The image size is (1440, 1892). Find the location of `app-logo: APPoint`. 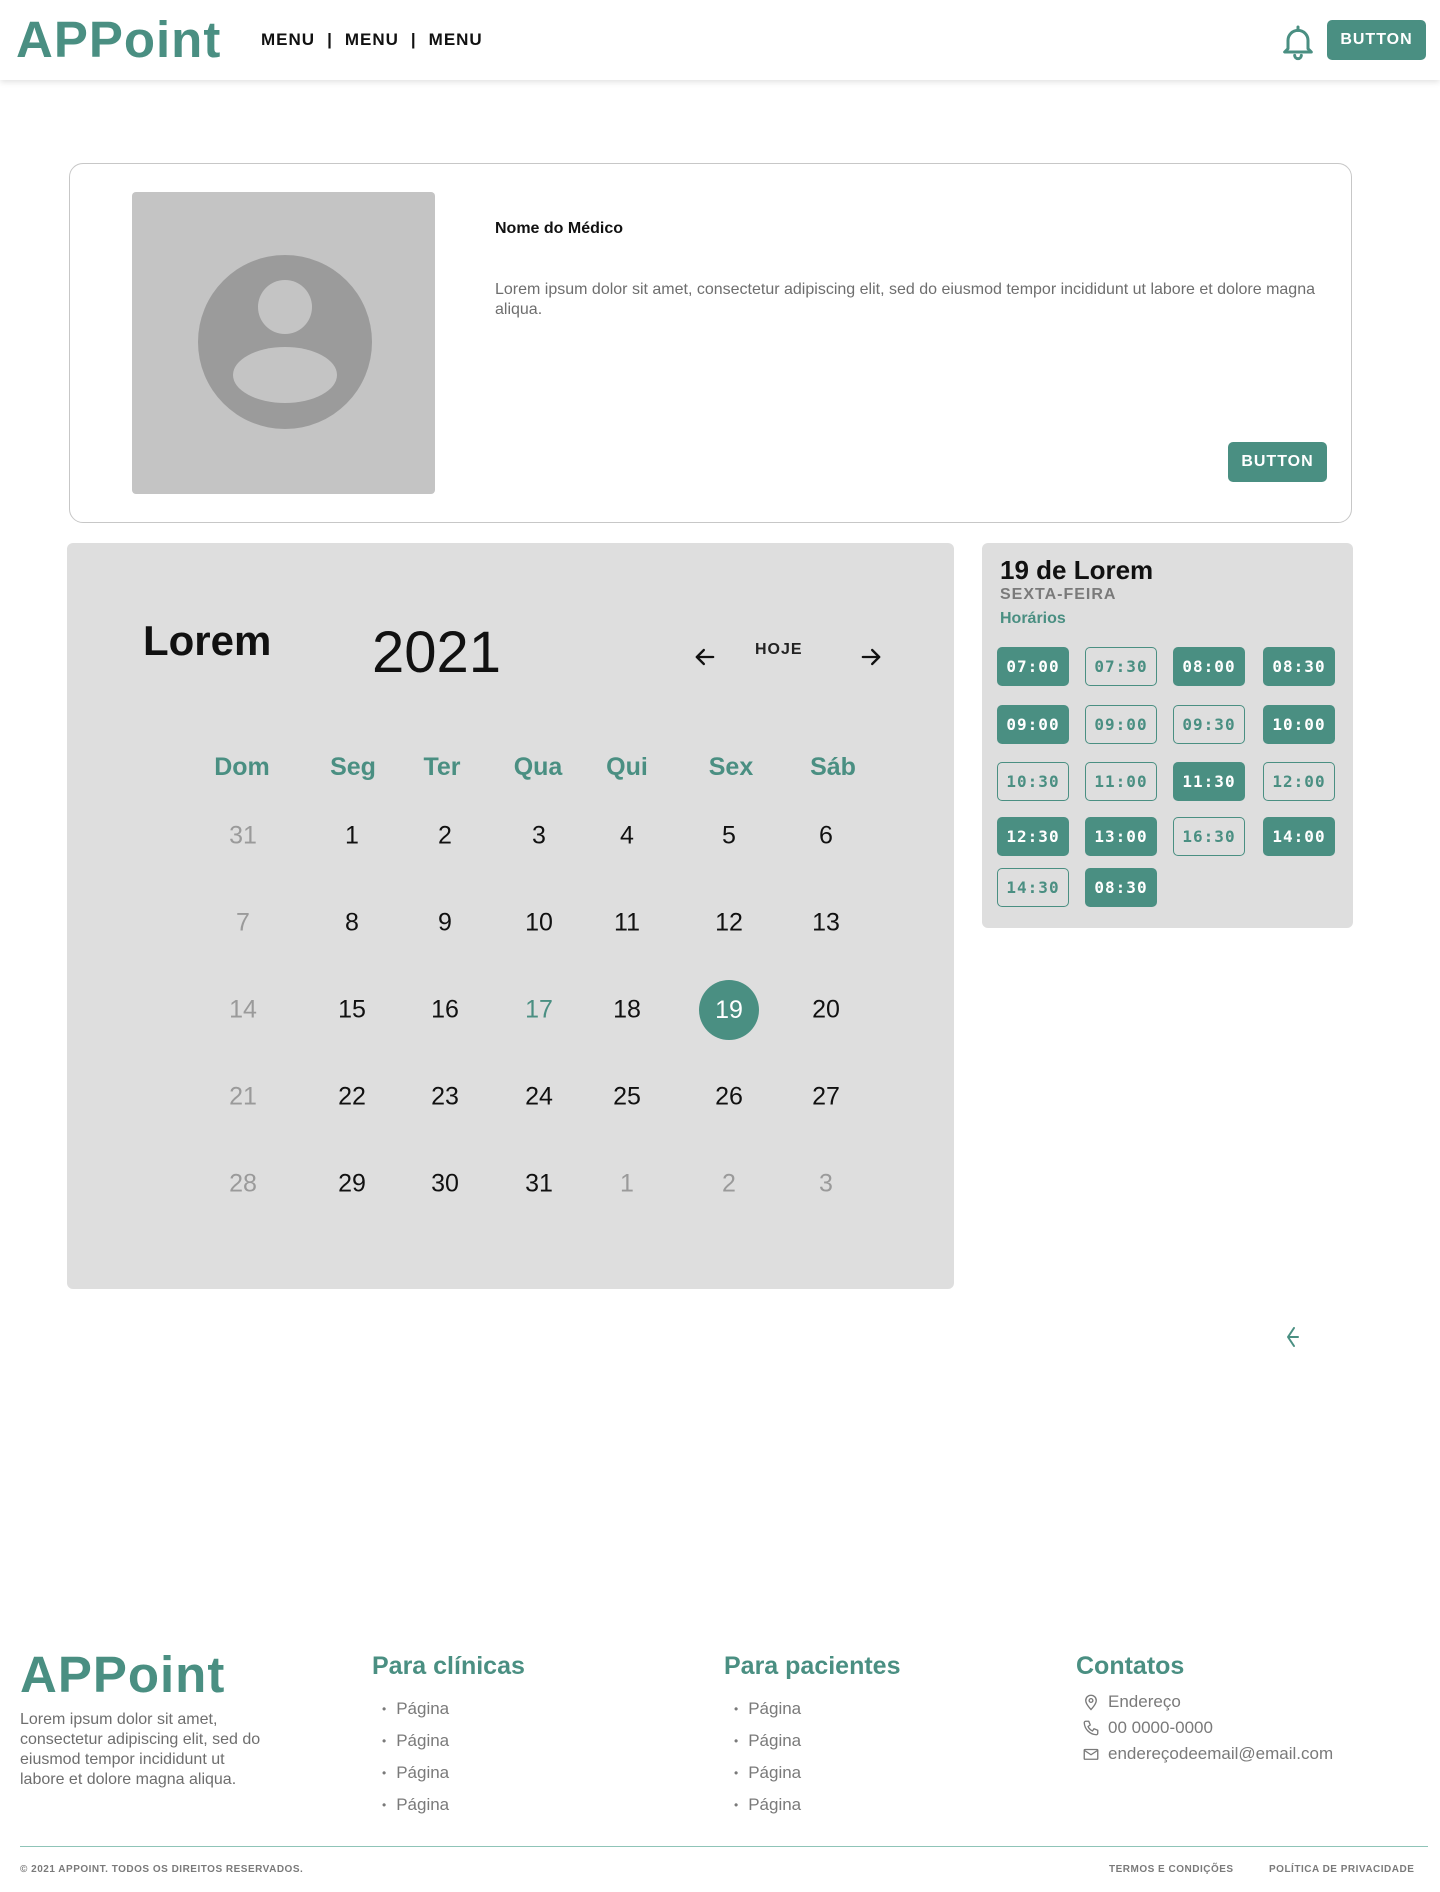

app-logo: APPoint is located at coordinates (118, 40).